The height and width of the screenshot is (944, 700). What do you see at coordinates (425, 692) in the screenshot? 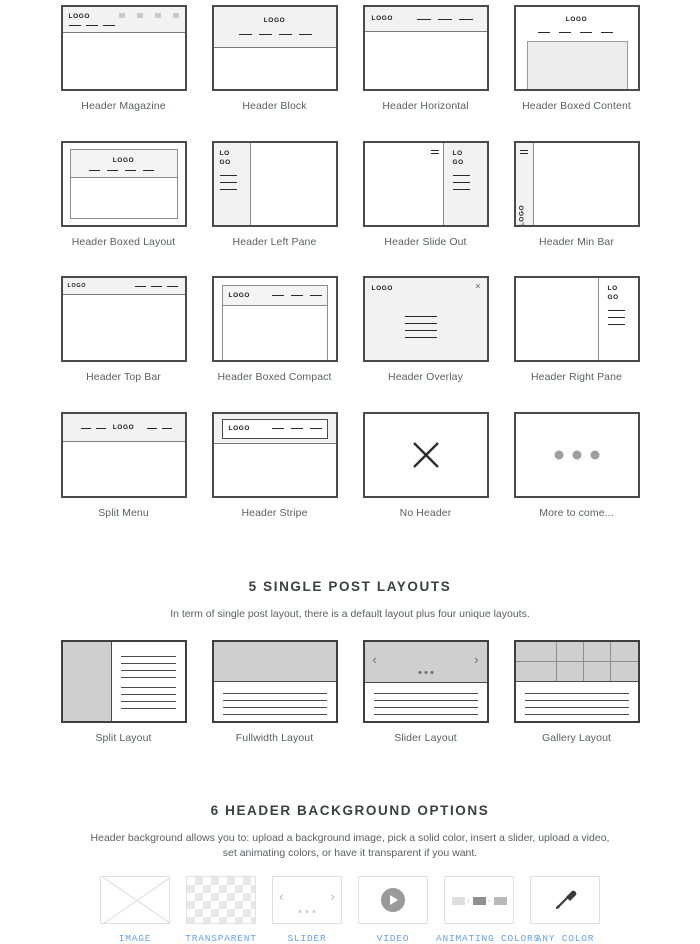
I see `post-card-slider-layout: ‹ › Slider Layout` at bounding box center [425, 692].